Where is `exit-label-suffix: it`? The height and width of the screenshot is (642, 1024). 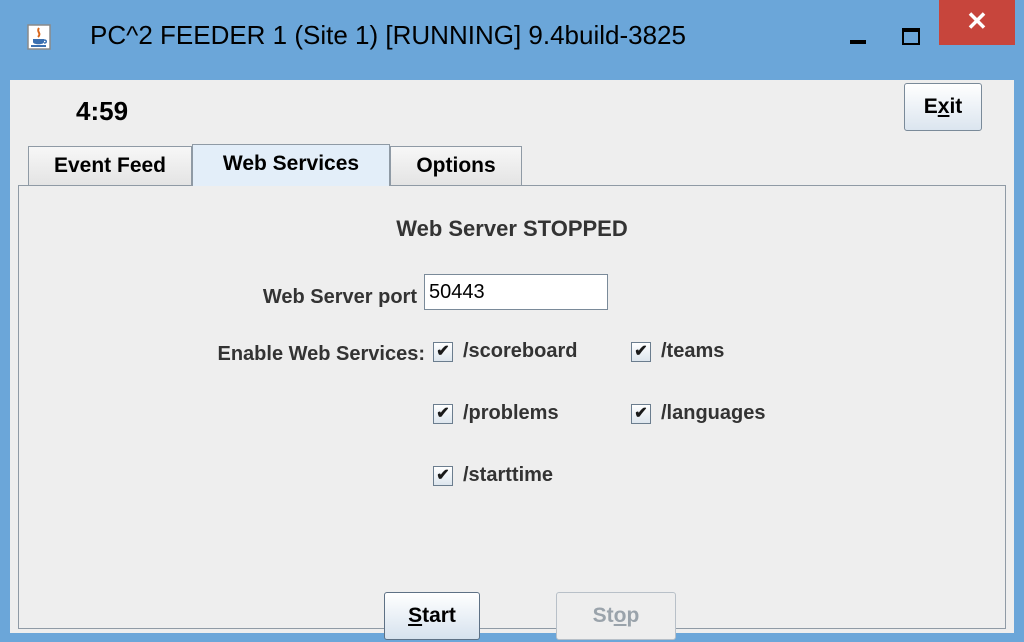
exit-label-suffix: it is located at coordinates (956, 106).